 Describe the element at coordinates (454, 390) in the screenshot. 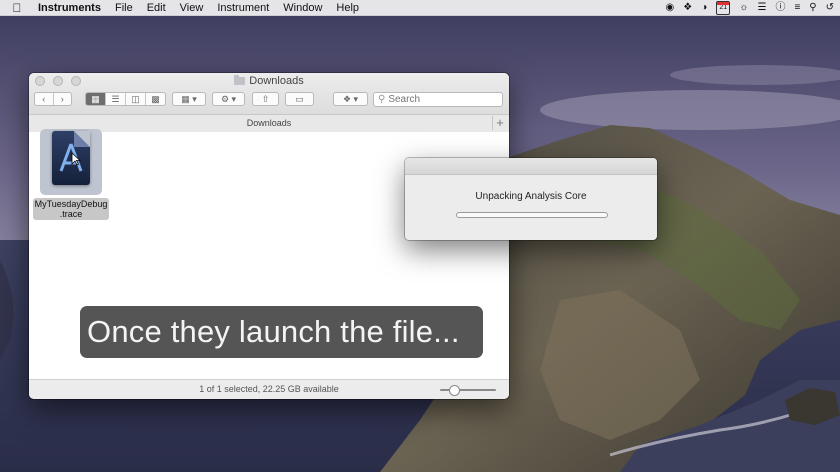

I see `slider-knob` at that location.